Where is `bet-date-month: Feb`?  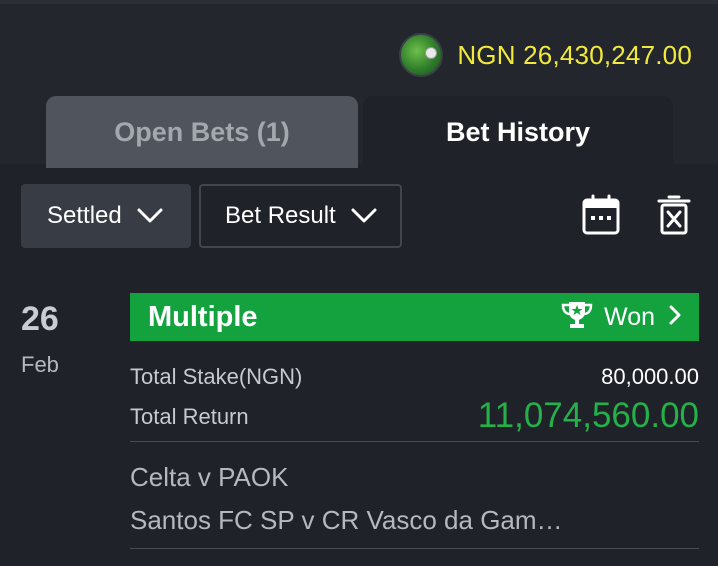 bet-date-month: Feb is located at coordinates (40, 364).